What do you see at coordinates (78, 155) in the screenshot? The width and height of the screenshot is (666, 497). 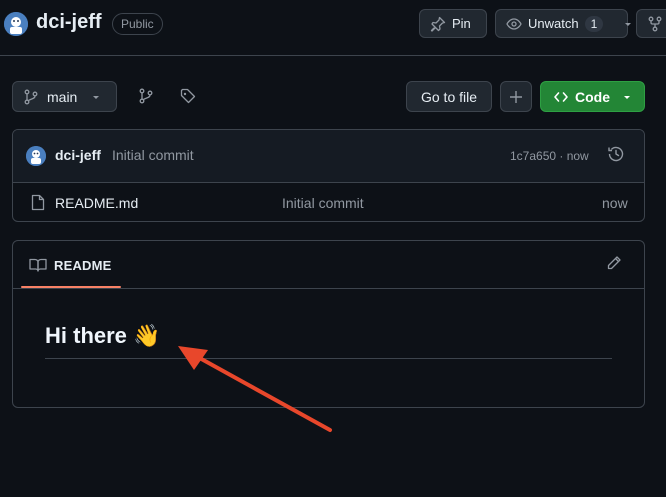 I see `commit-author: dci-jeff` at bounding box center [78, 155].